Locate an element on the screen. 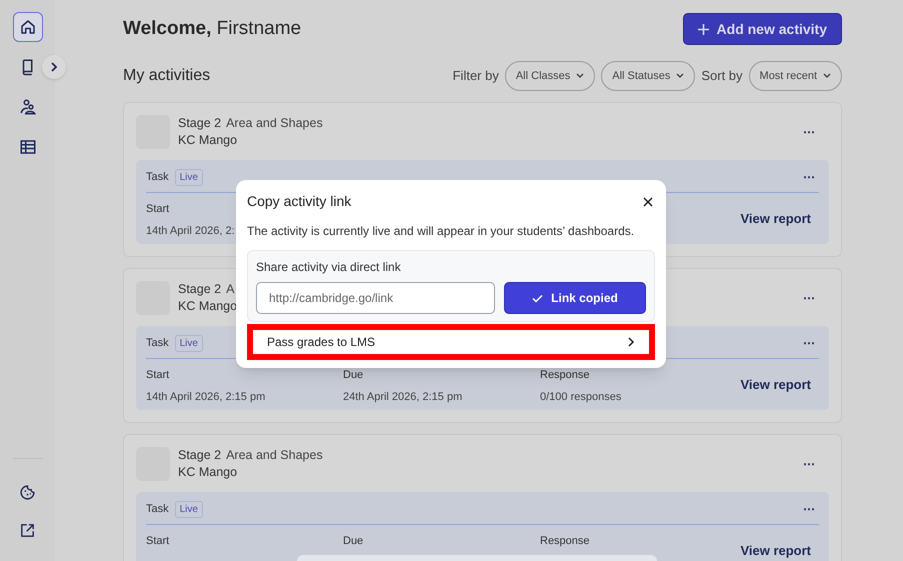 This screenshot has height=561, width=903. share-label: Share activity via direct link is located at coordinates (329, 267).